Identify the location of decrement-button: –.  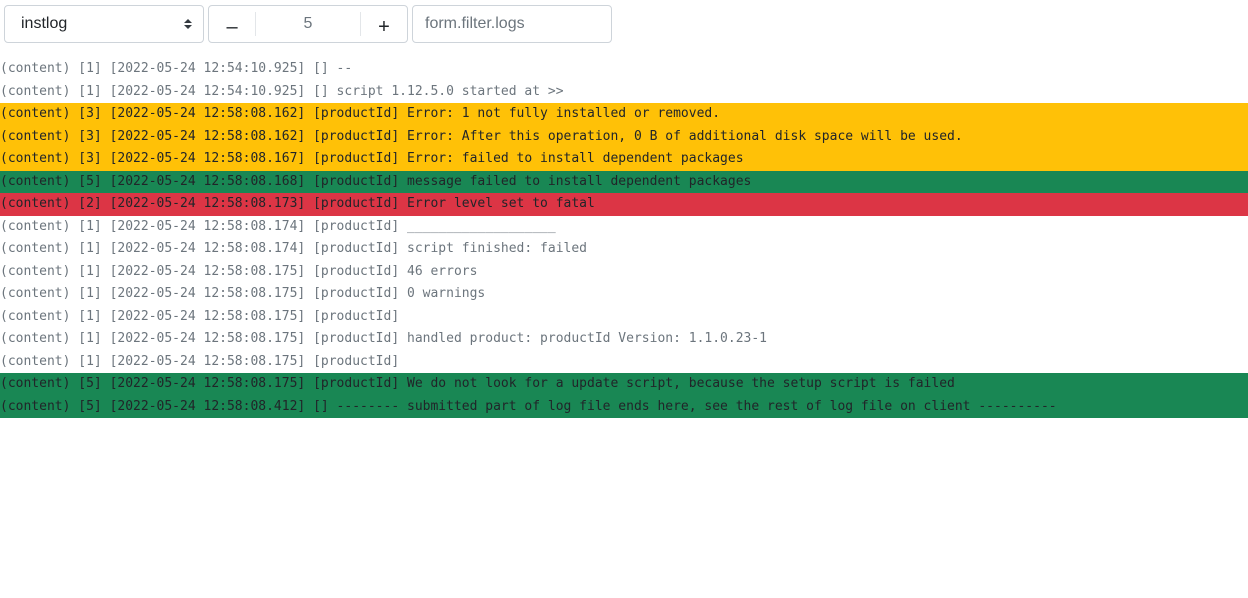
(232, 24).